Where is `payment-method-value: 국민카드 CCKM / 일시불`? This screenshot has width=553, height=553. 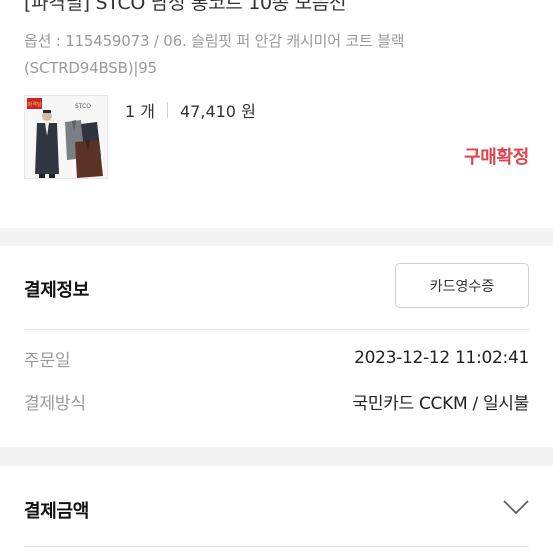 payment-method-value: 국민카드 CCKM / 일시불 is located at coordinates (441, 403).